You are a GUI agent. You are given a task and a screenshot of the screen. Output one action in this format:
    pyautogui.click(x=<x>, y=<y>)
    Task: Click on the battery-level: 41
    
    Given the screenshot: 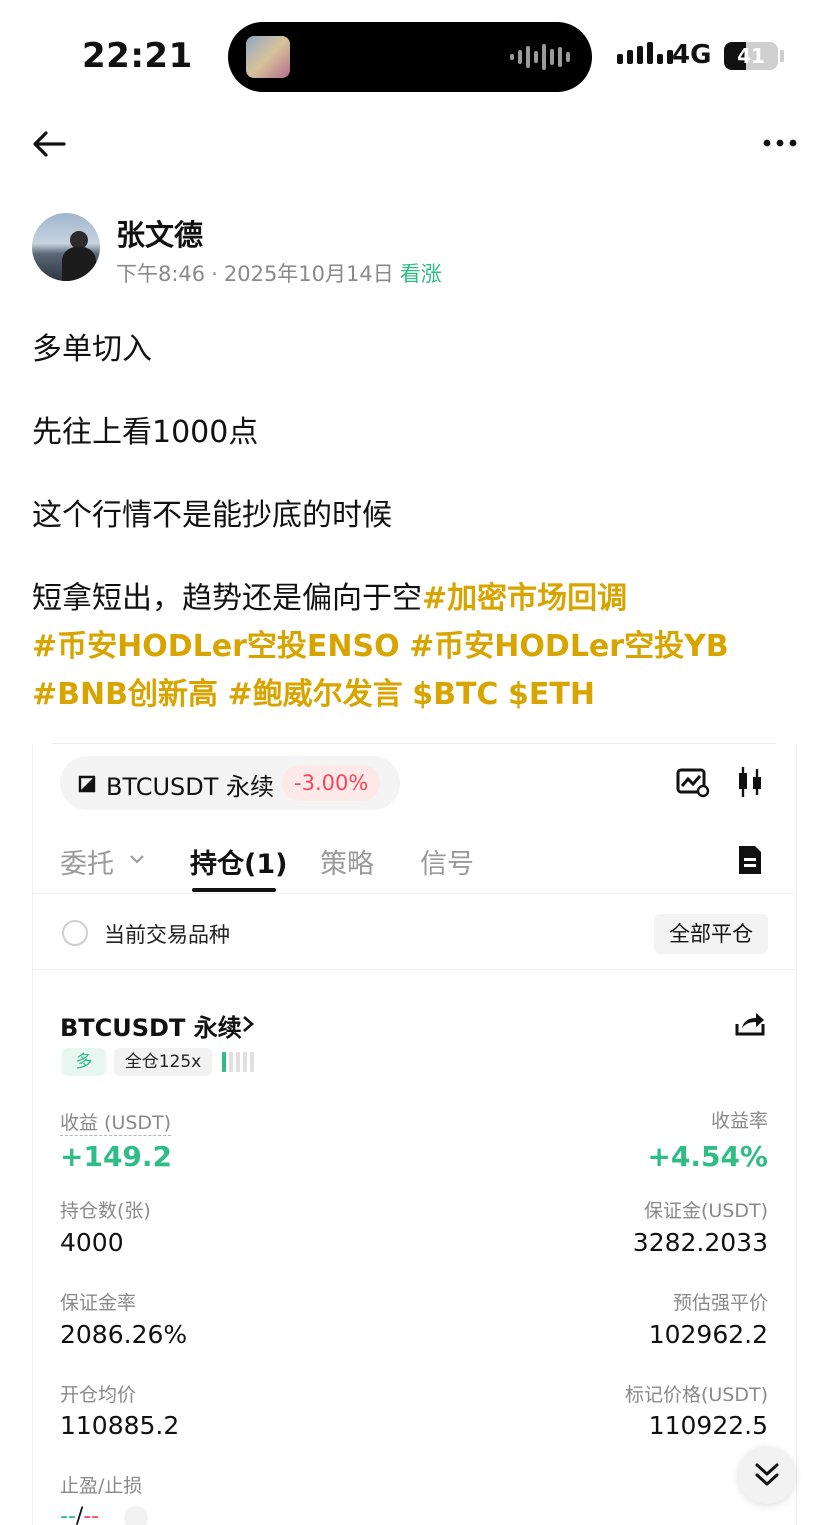 What is the action you would take?
    pyautogui.click(x=751, y=56)
    